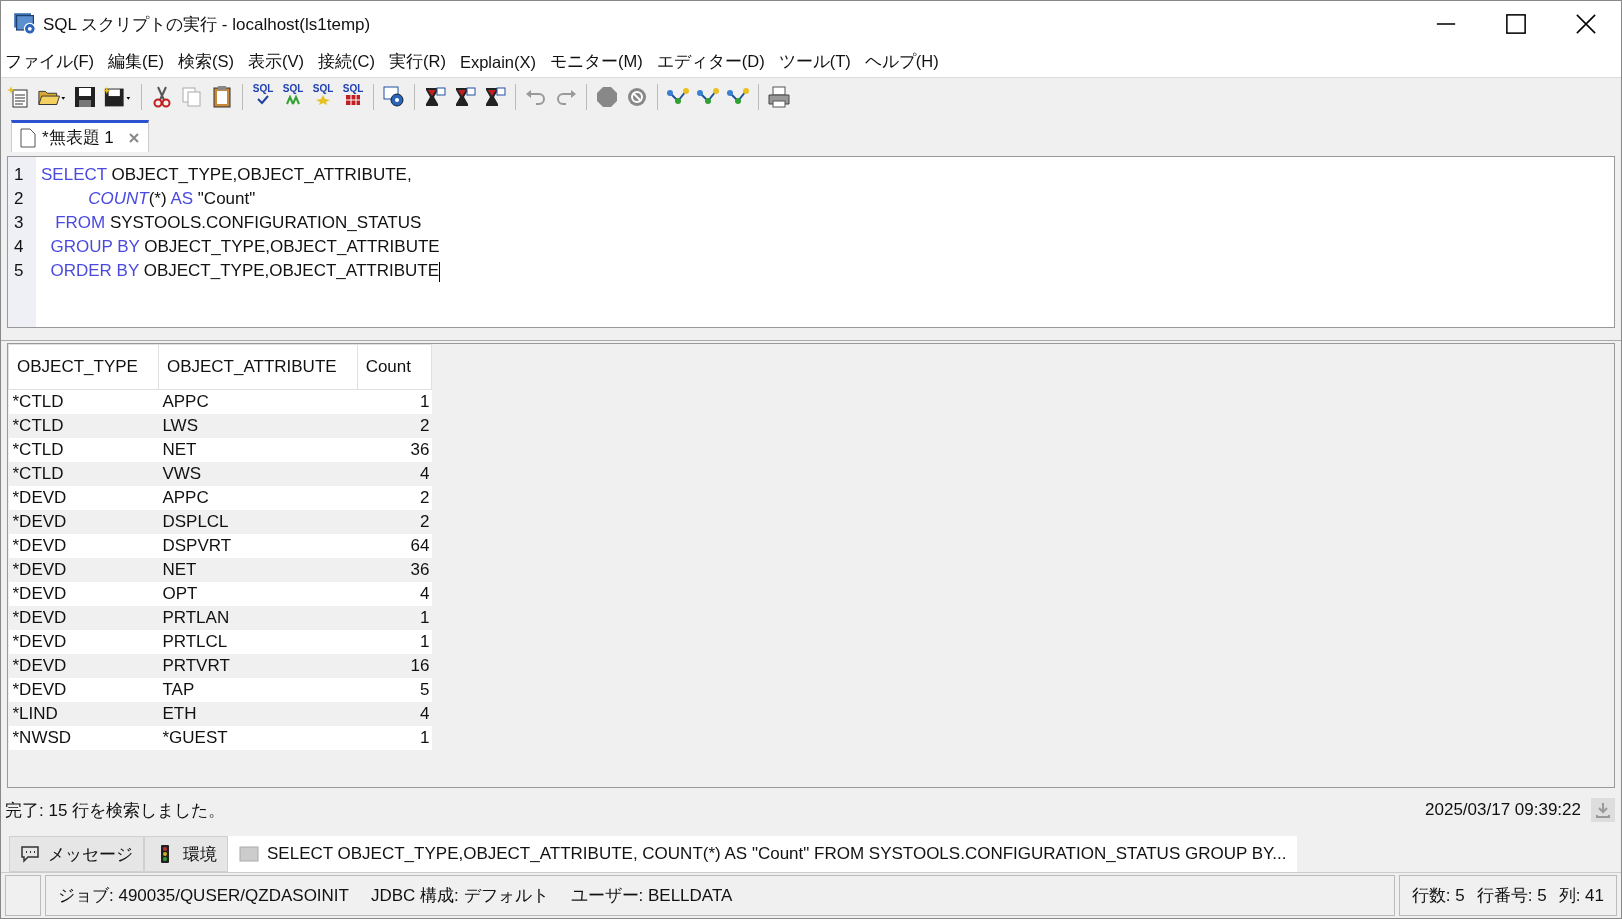 The image size is (1622, 919). What do you see at coordinates (203, 896) in the screenshot?
I see `job-info: ジョブ: 490035/QUSER/QZDASOINIT` at bounding box center [203, 896].